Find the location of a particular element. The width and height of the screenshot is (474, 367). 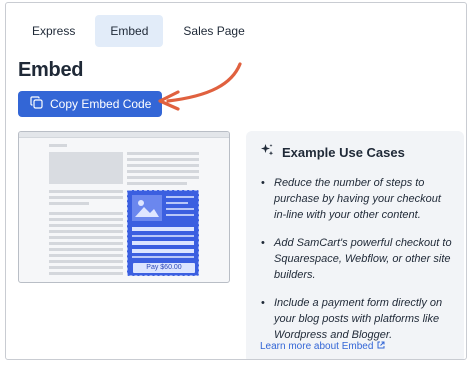

image-placeholder-icon is located at coordinates (147, 208).